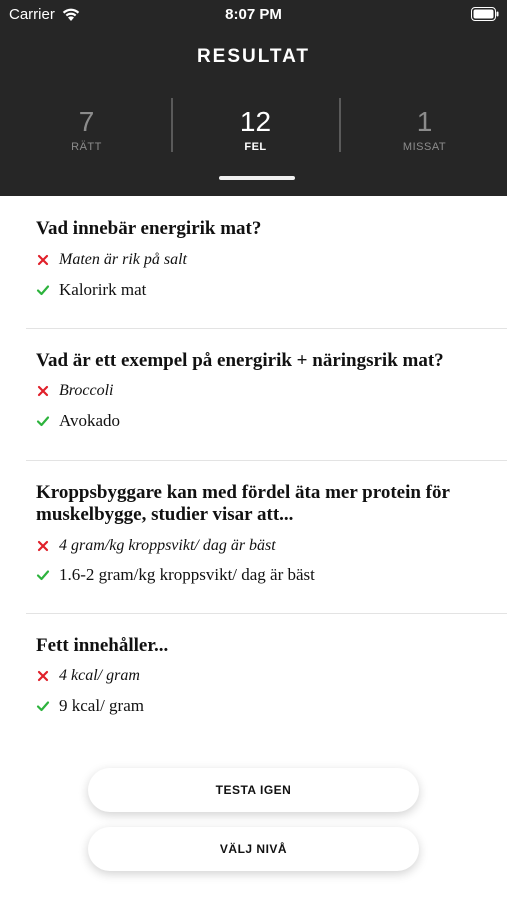 The image size is (507, 900). I want to click on question-text: Vad innebär energirik mat?, so click(149, 228).